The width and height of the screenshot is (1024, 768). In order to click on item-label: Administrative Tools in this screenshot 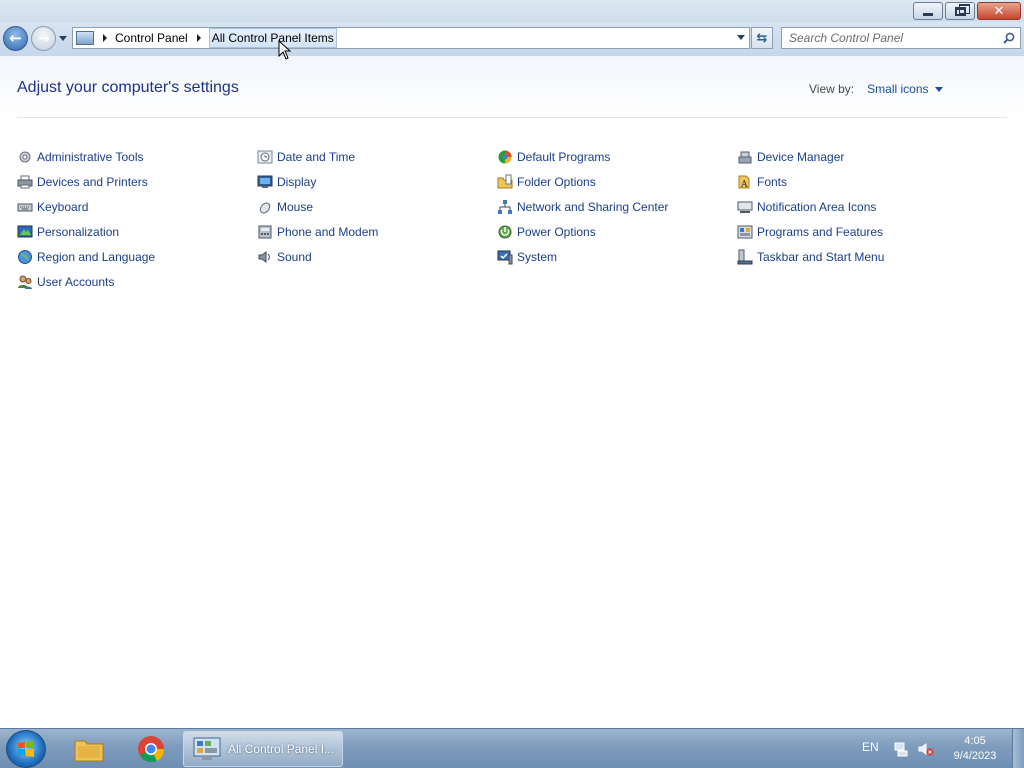, I will do `click(90, 157)`.